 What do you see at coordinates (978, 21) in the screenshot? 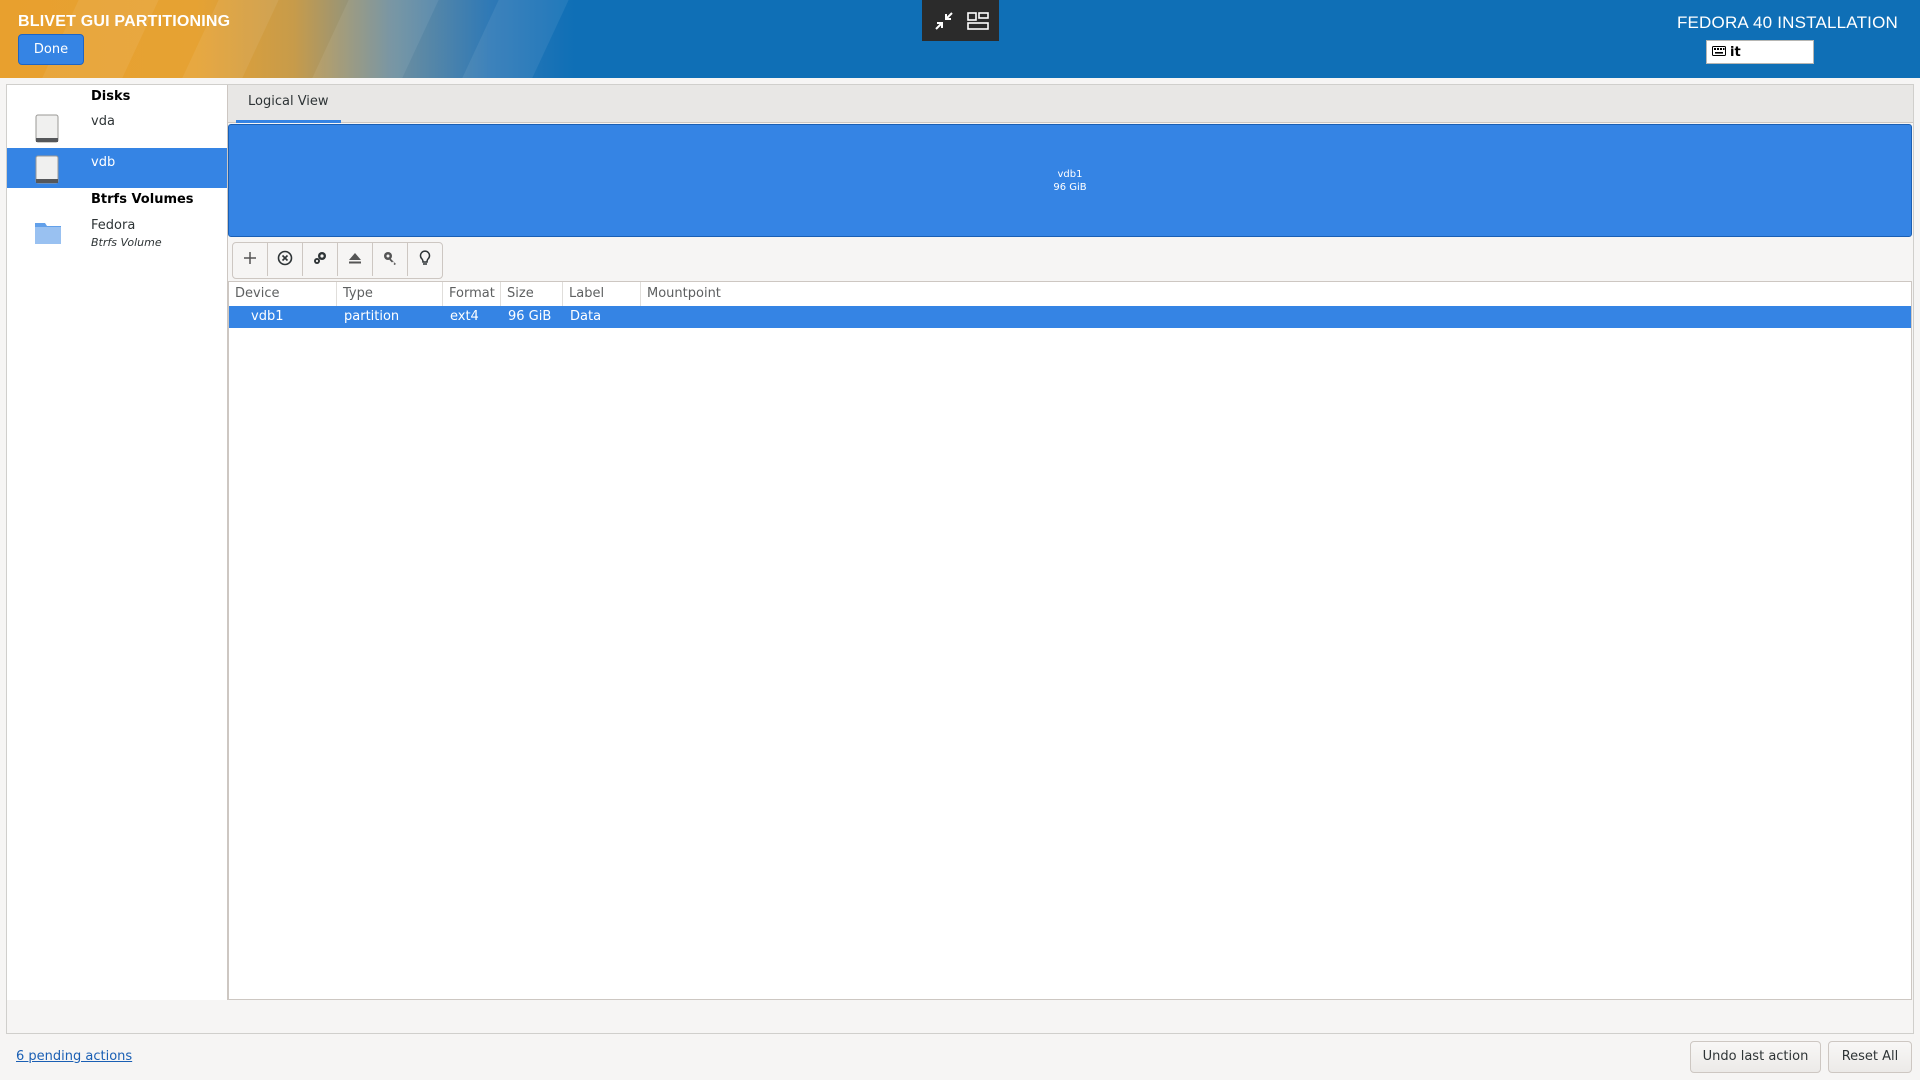
I see `window-layout-icon` at bounding box center [978, 21].